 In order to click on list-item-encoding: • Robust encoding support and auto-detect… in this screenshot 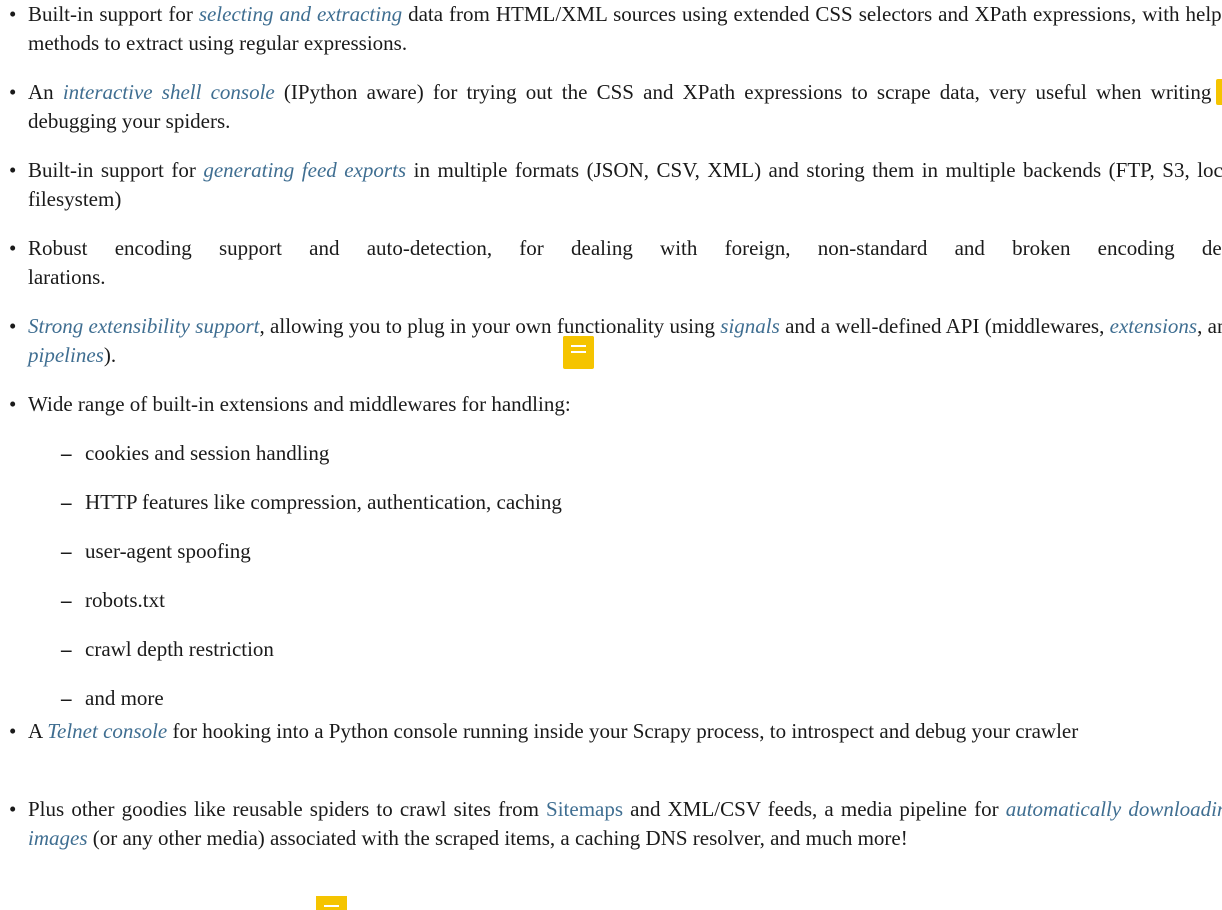, I will do `click(611, 263)`.